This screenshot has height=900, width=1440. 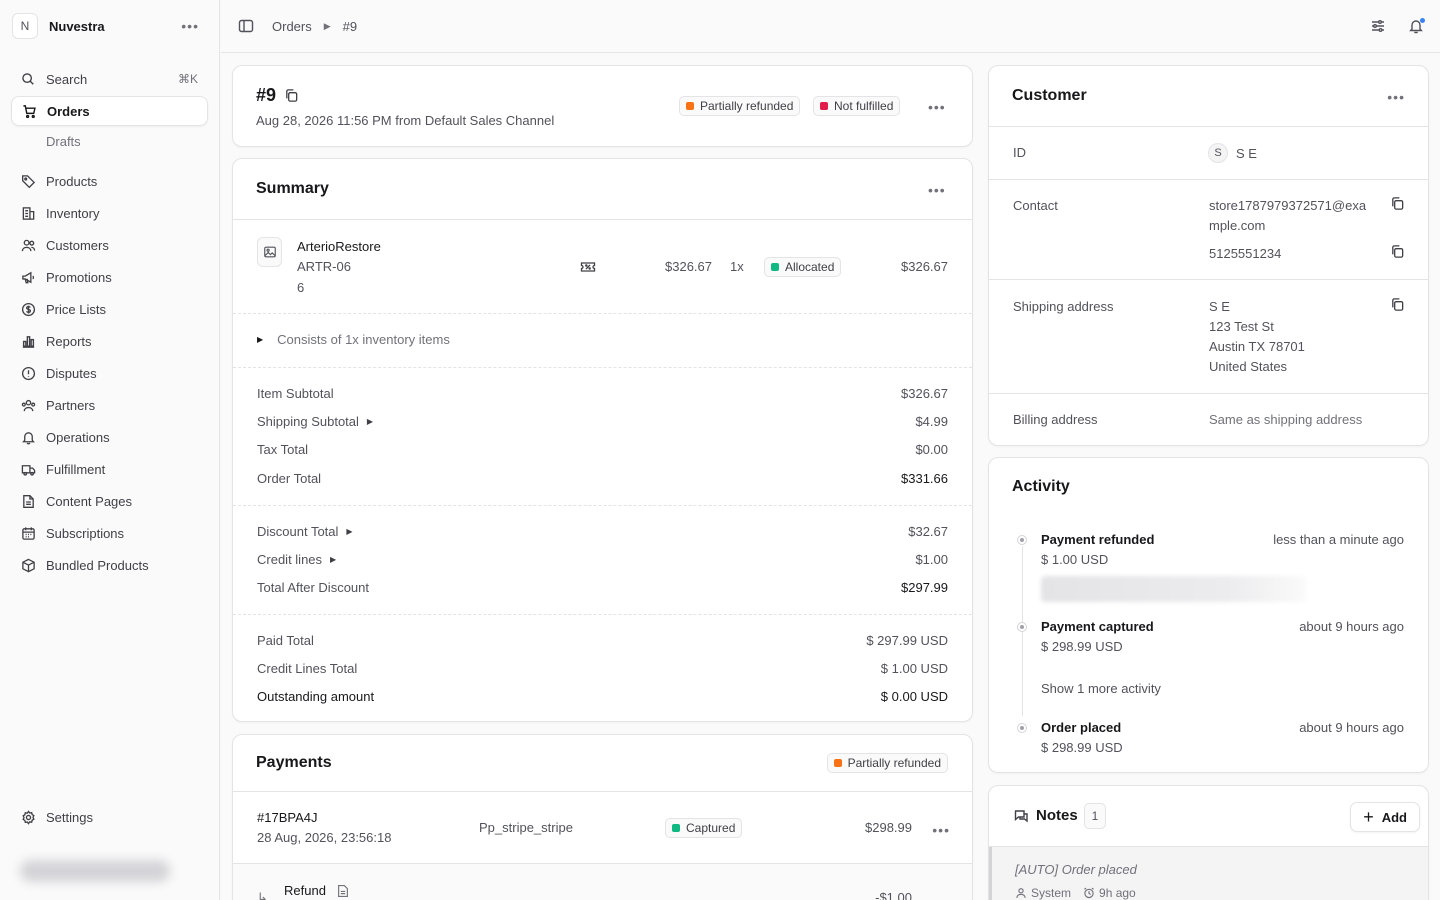 I want to click on inventory-items-toggle: ▶ Consists of 1x inventory items, so click(x=353, y=339).